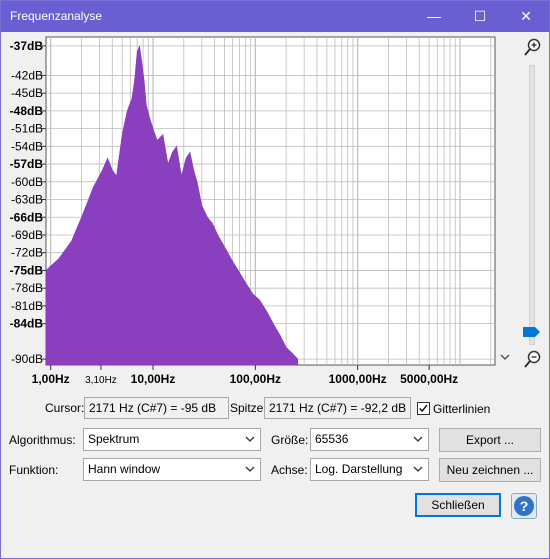 Image resolution: width=550 pixels, height=559 pixels. What do you see at coordinates (153, 379) in the screenshot?
I see `x-tick-label: 10,00Hz` at bounding box center [153, 379].